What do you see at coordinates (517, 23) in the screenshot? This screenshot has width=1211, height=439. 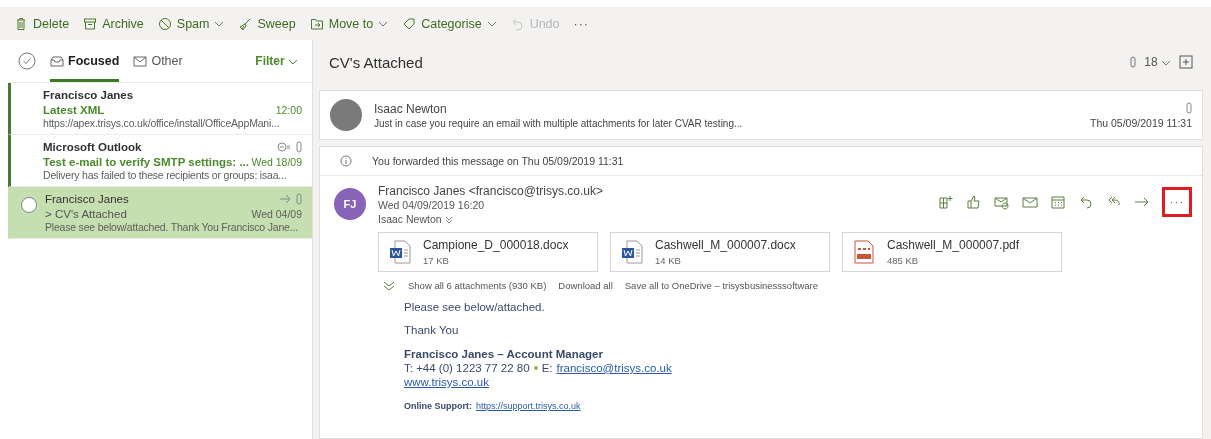 I see `undo-arrow-icon` at bounding box center [517, 23].